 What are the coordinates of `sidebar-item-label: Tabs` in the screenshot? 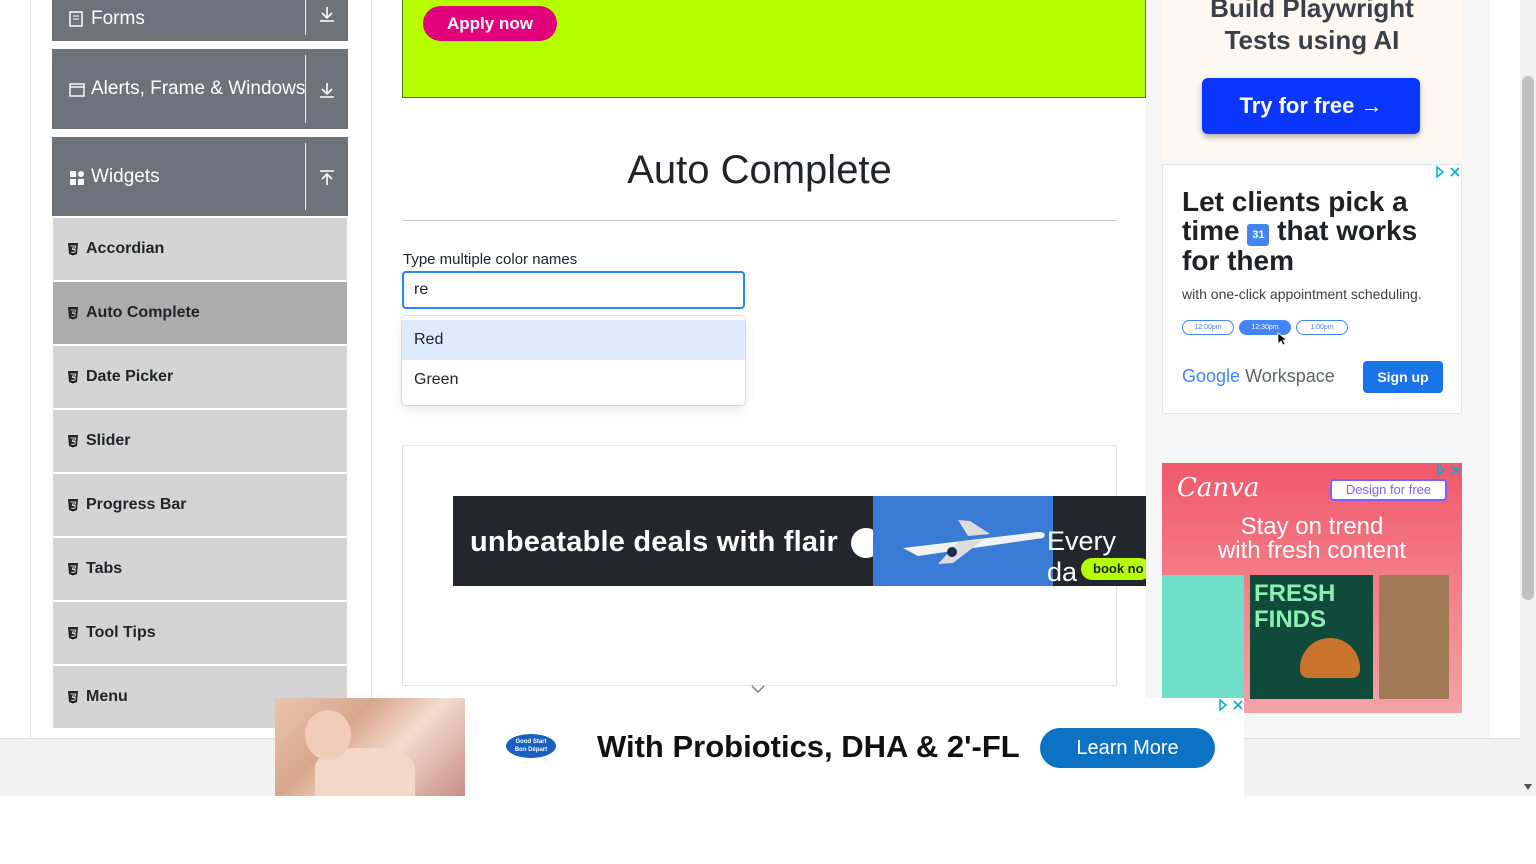 It's located at (104, 568).